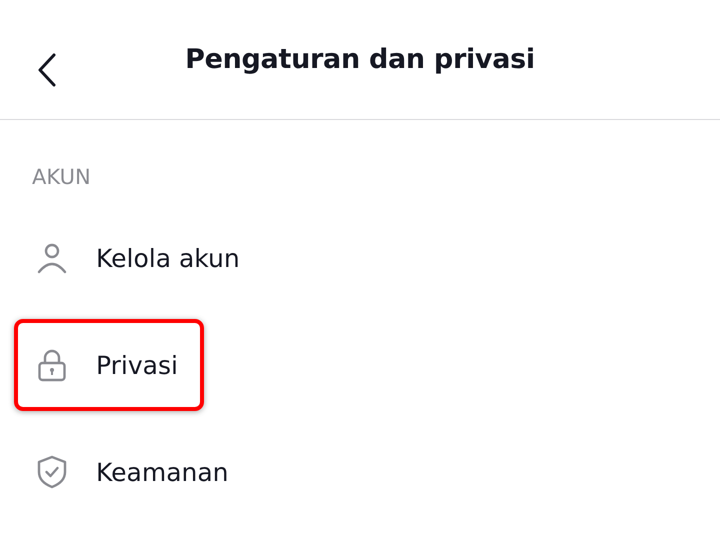  I want to click on back-icon, so click(47, 70).